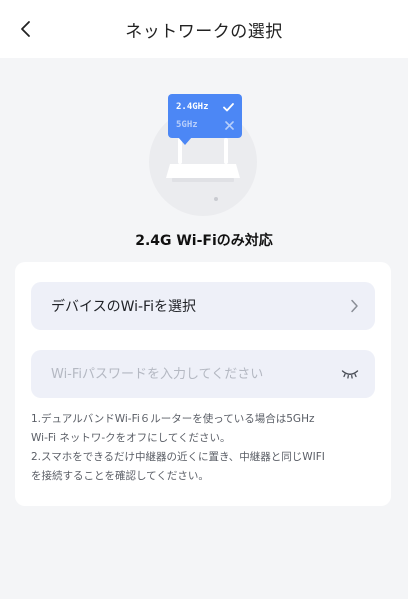  Describe the element at coordinates (229, 125) in the screenshot. I see `close-icon` at that location.